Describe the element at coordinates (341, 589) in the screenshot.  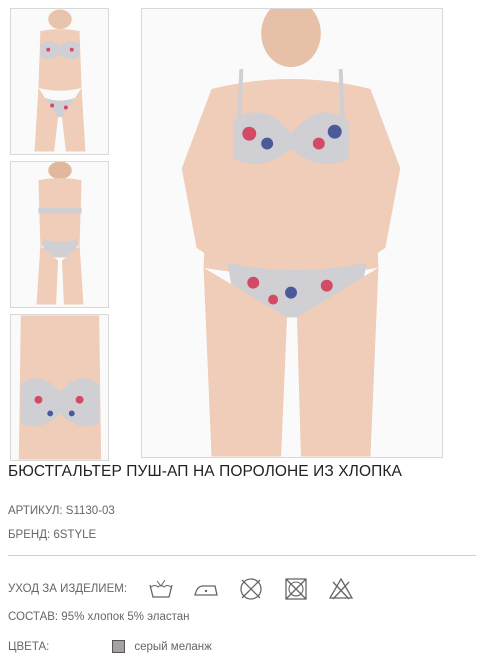
I see `no-bleach-icon` at that location.